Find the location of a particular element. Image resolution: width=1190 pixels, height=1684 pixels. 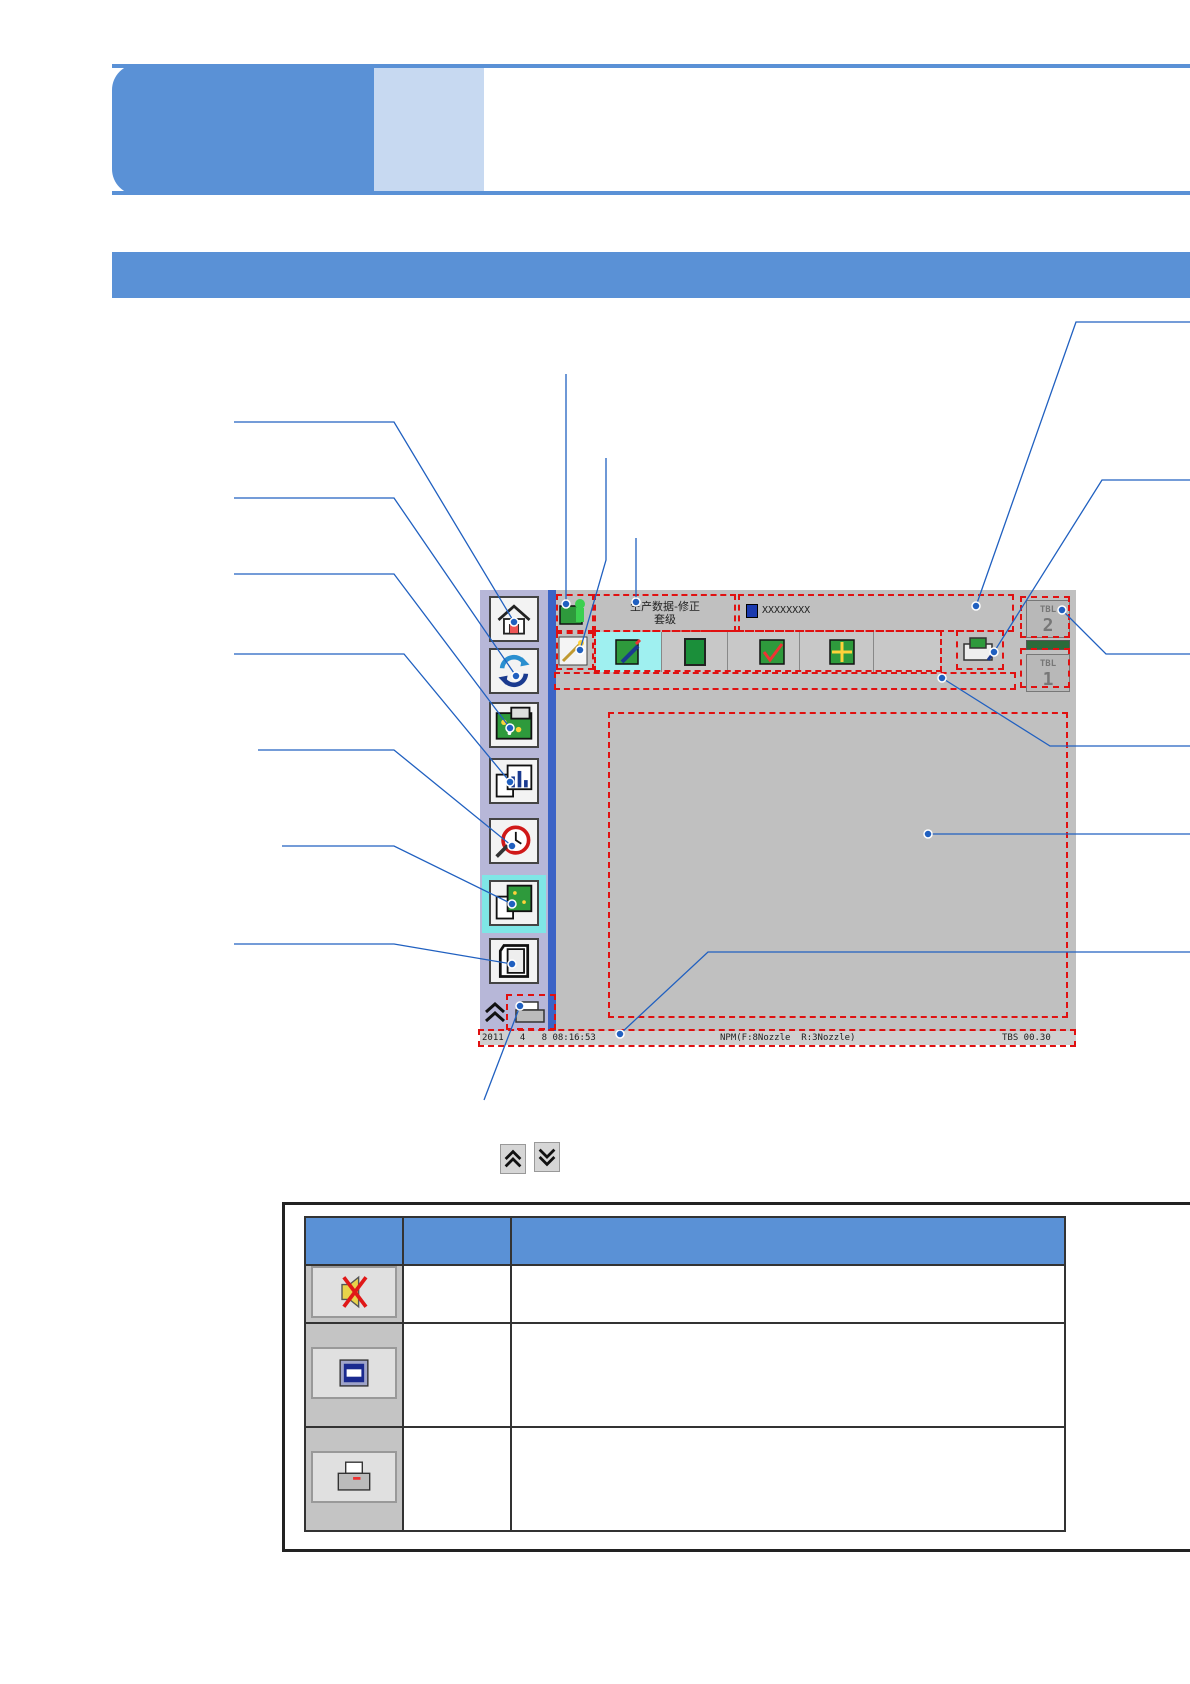

print-sample-button is located at coordinates (354, 1477).